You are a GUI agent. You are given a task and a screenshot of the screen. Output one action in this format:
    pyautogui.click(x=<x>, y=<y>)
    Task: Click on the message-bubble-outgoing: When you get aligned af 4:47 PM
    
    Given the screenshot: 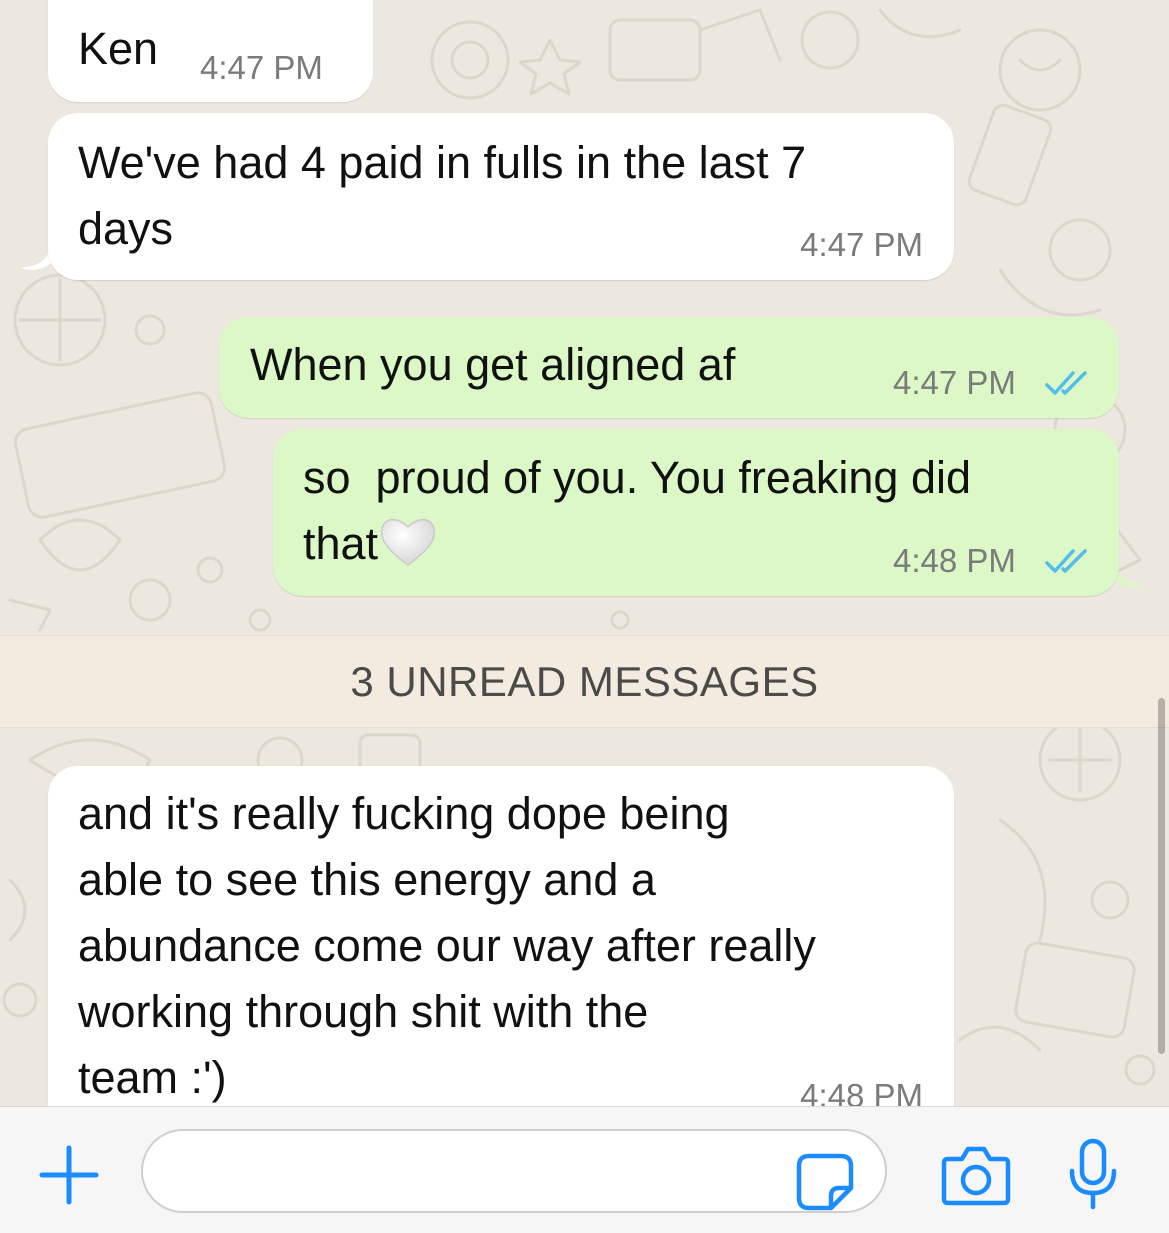 What is the action you would take?
    pyautogui.click(x=669, y=367)
    